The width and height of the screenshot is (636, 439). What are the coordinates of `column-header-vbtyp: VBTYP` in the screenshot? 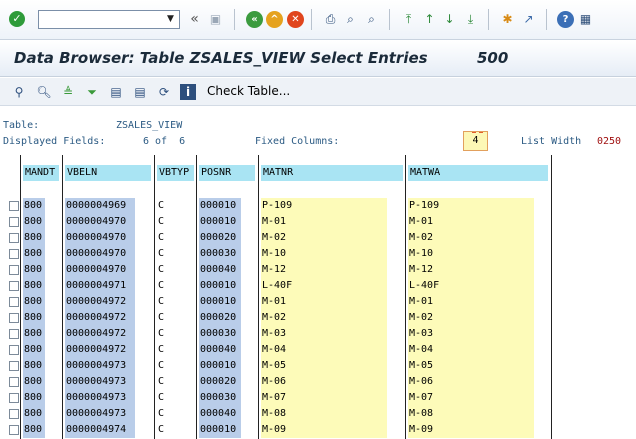 It's located at (175, 173).